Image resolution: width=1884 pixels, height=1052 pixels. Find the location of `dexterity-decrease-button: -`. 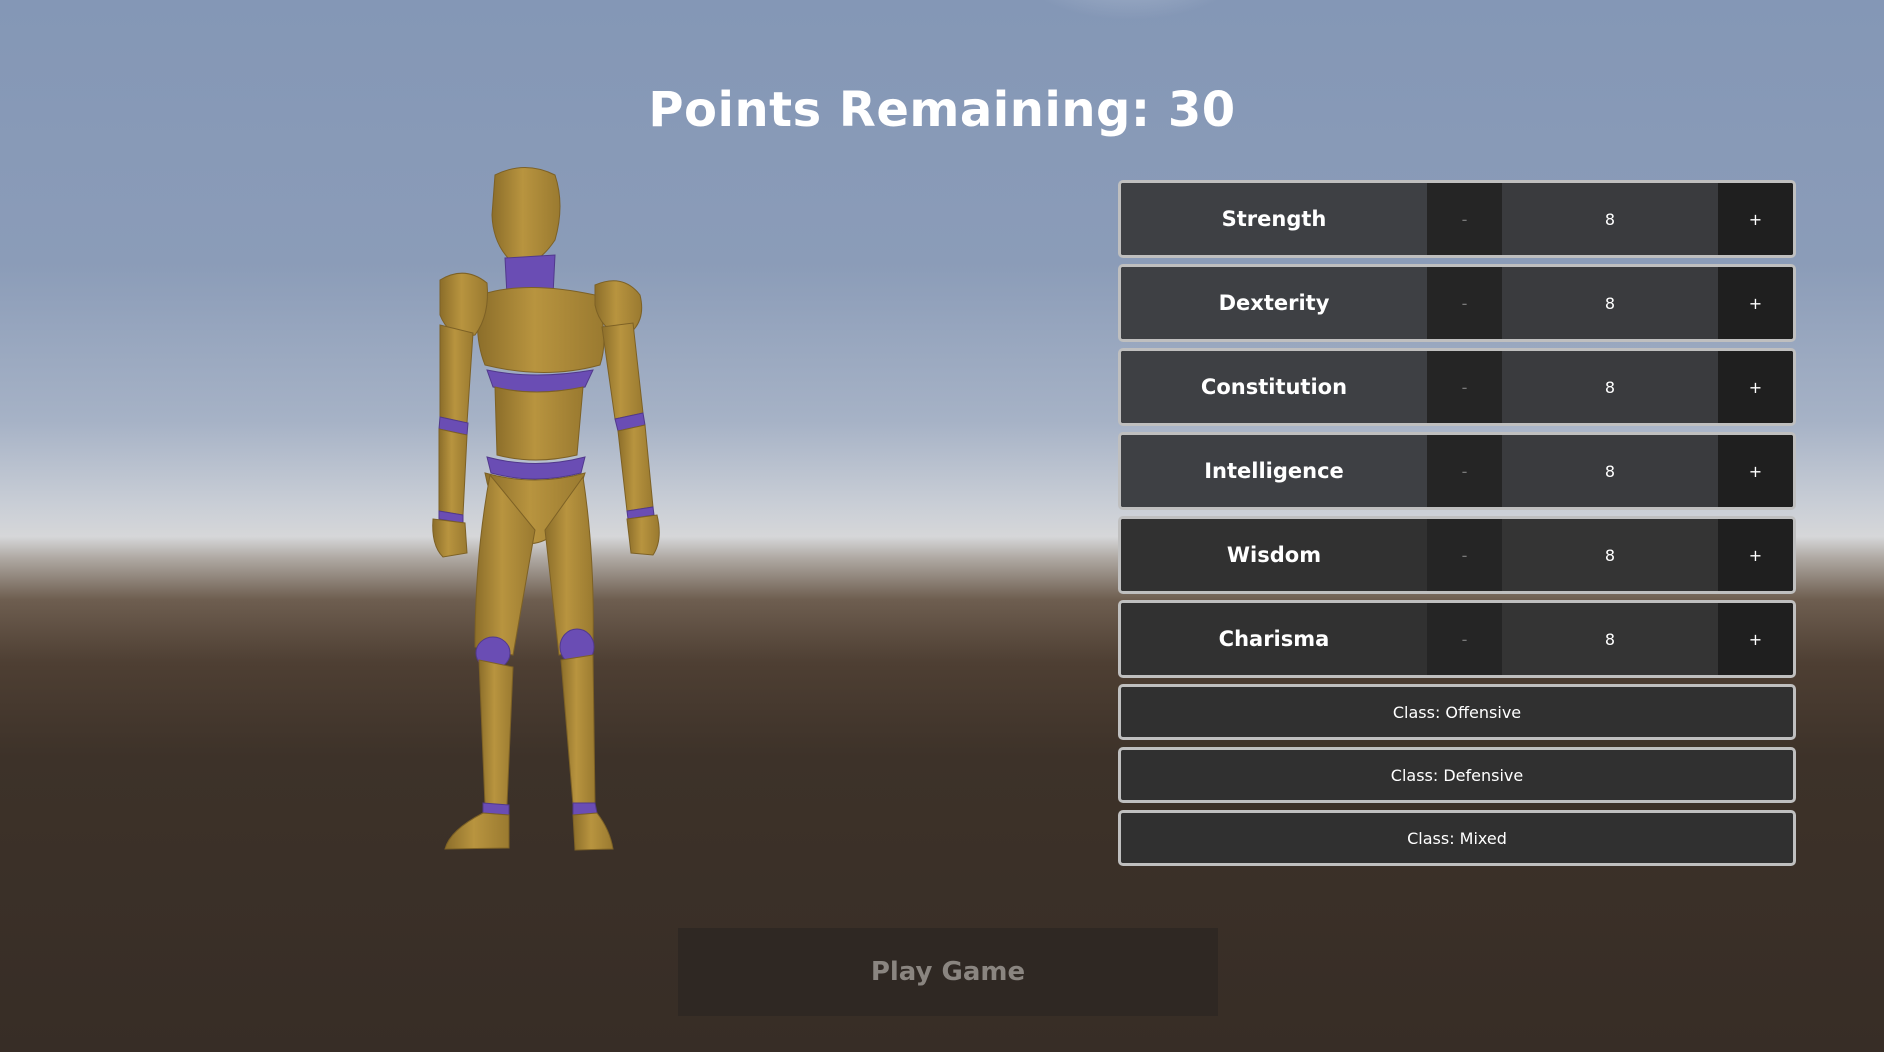

dexterity-decrease-button: - is located at coordinates (1464, 303).